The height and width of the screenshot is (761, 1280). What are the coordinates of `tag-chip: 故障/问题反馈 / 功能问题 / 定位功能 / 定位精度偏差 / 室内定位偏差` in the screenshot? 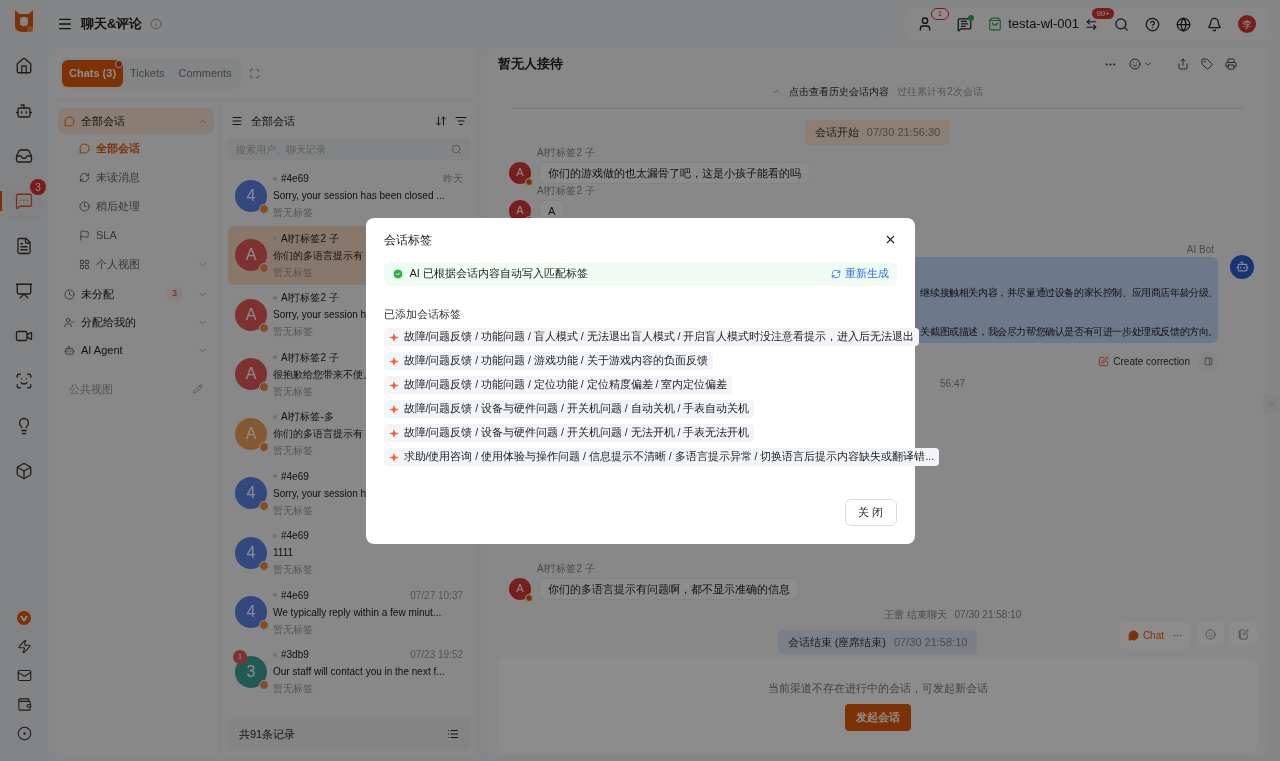 It's located at (558, 385).